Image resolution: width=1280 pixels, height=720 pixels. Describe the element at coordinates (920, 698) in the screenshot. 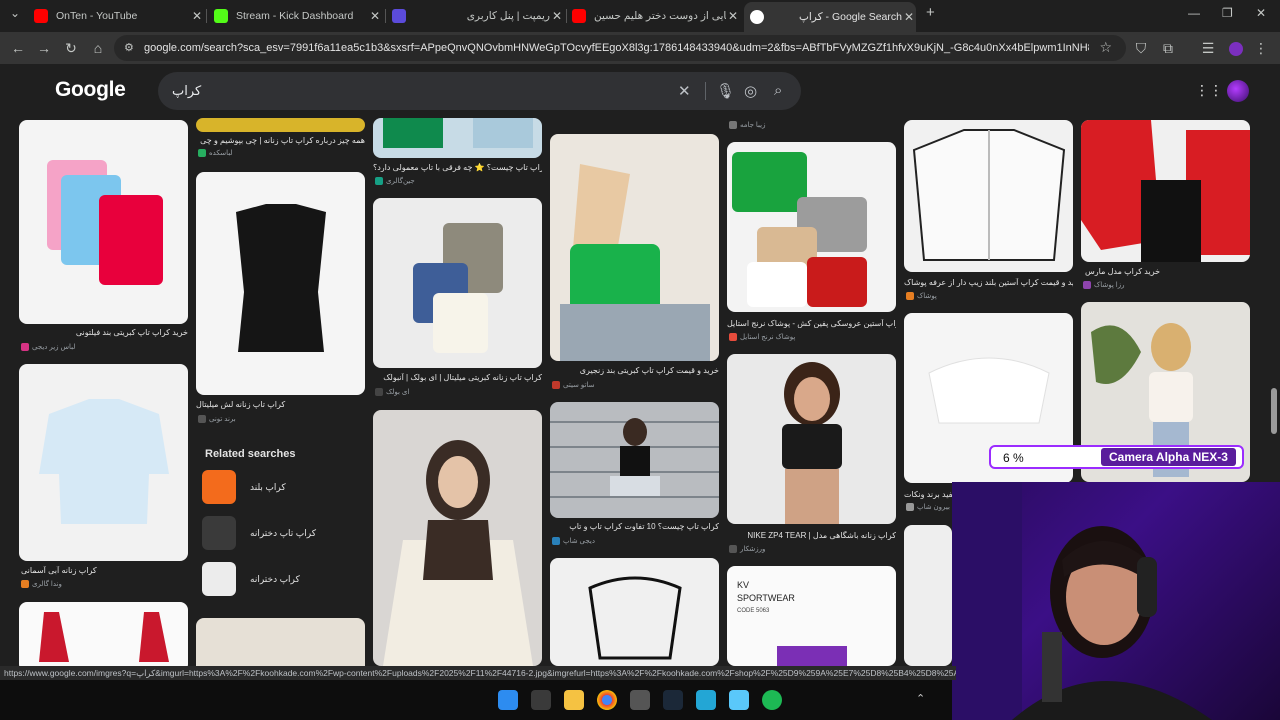

I see `tray-chevron-icon: ⌃` at that location.